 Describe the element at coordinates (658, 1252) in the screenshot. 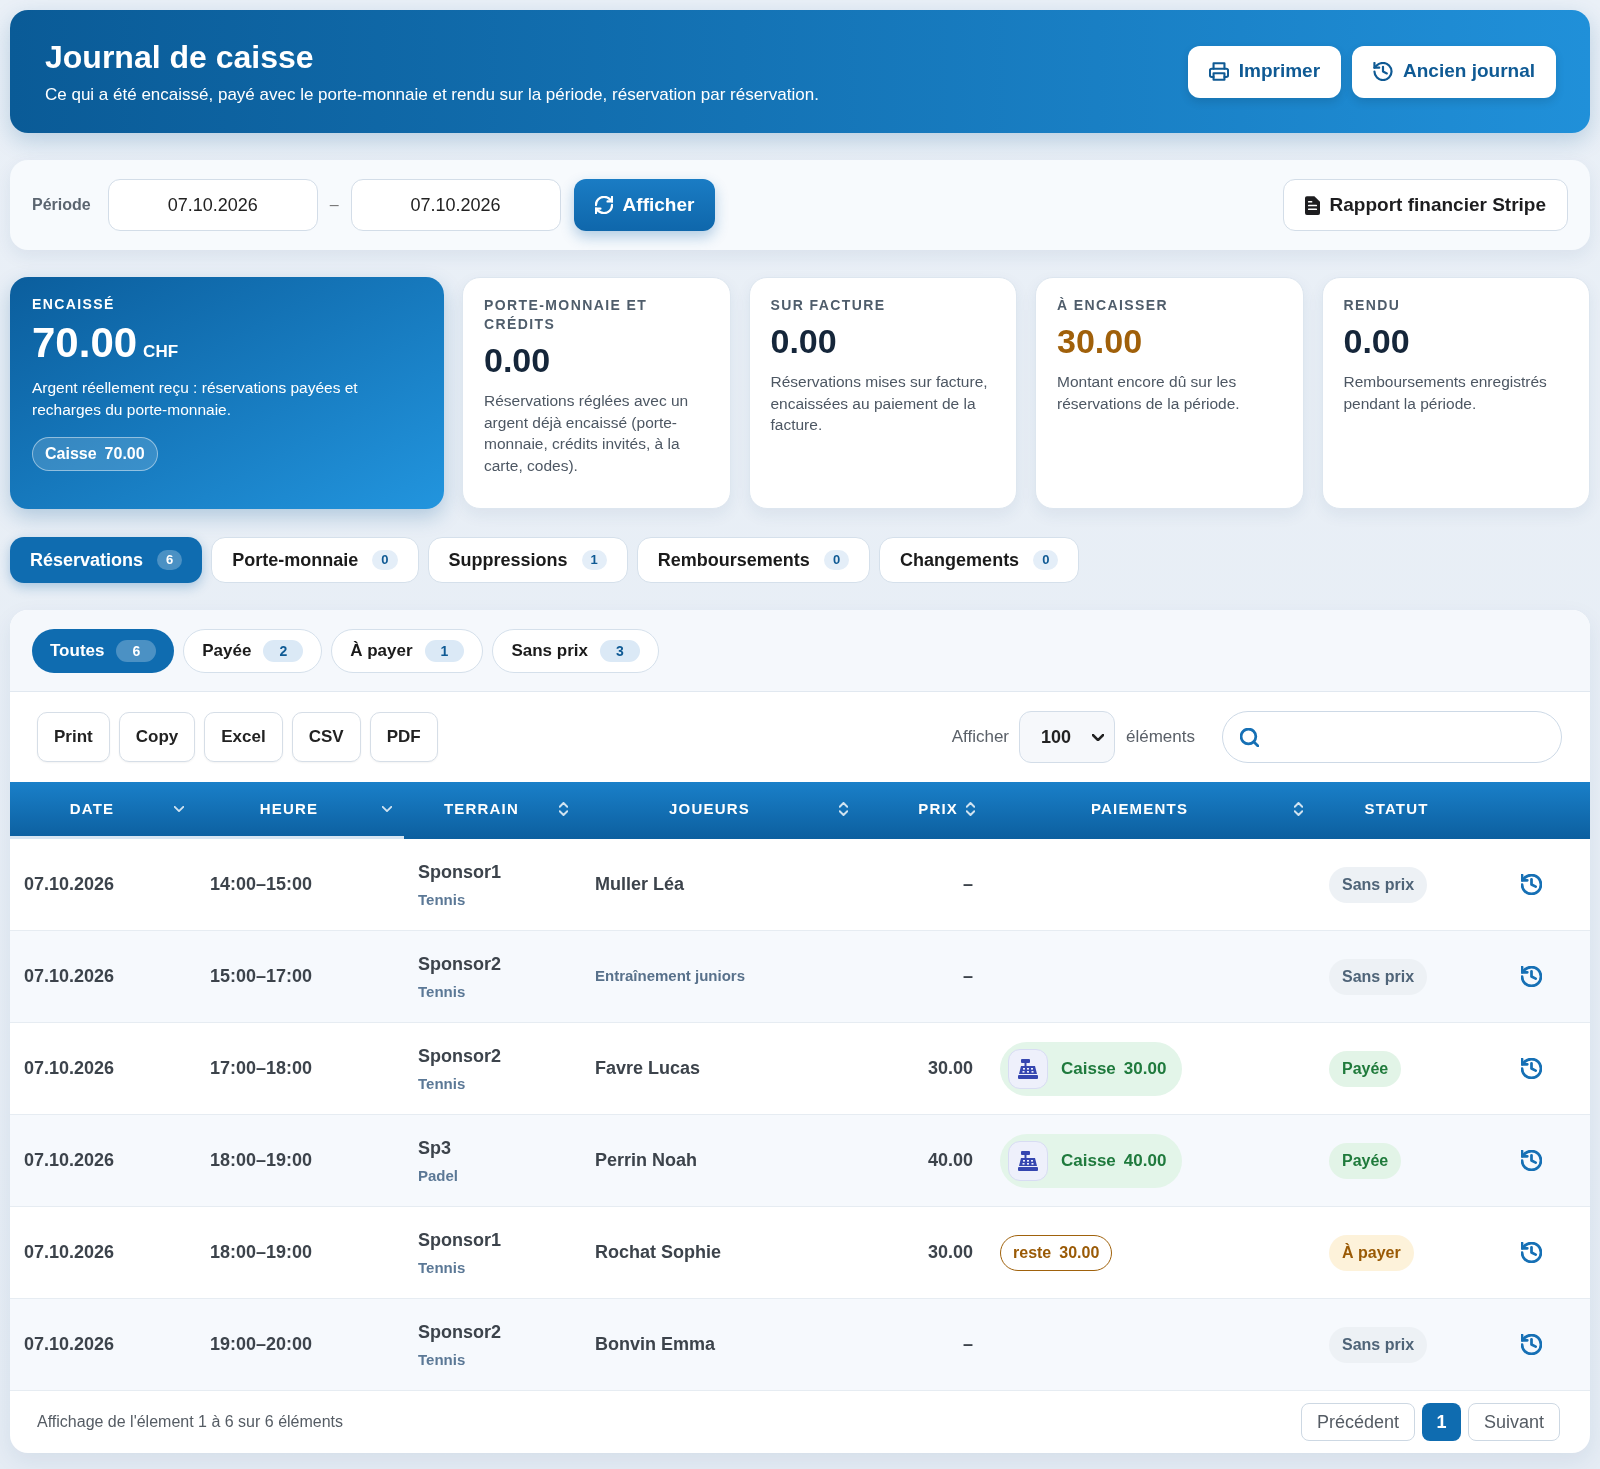

I see `player-name: Rochat Sophie` at that location.